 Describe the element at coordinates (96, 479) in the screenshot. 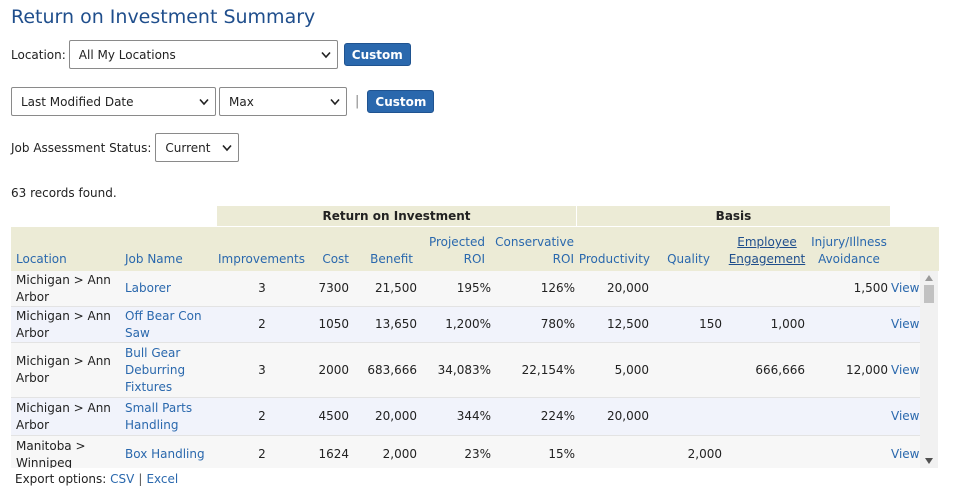

I see `export-options: Export options: CSV | Excel` at that location.